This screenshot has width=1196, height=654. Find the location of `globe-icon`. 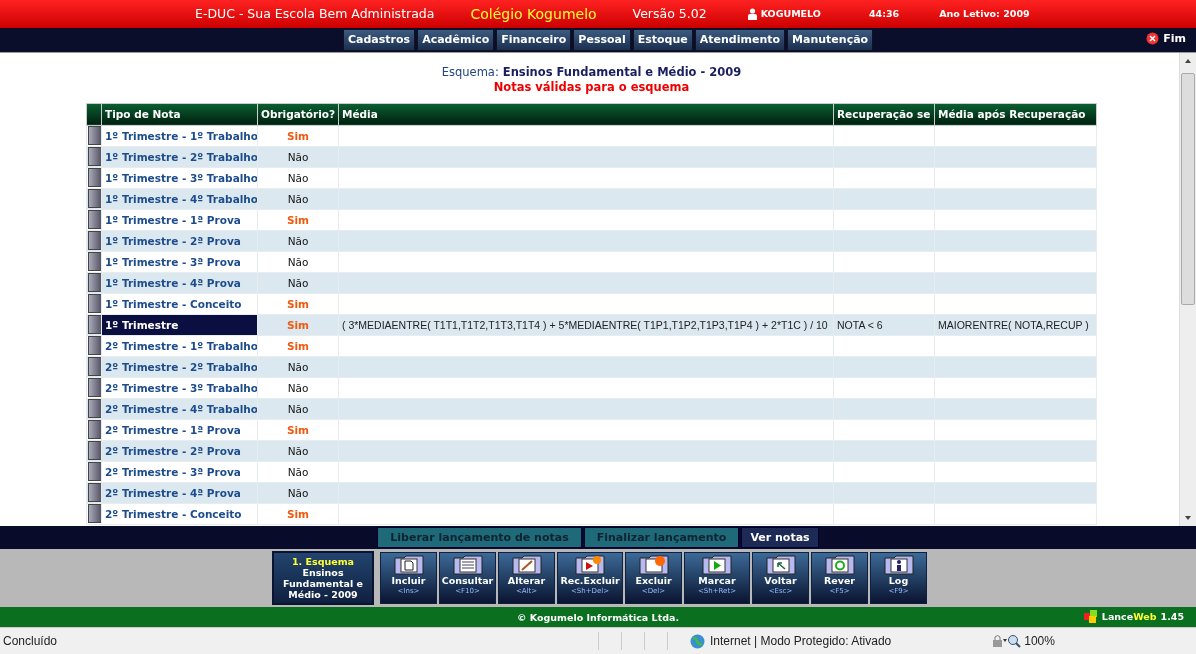

globe-icon is located at coordinates (697, 641).